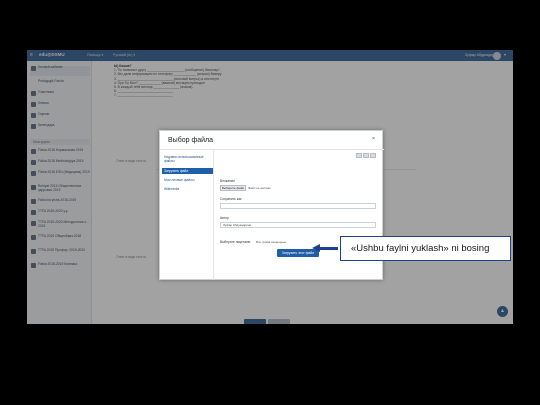 This screenshot has width=540, height=405. Describe the element at coordinates (190, 140) in the screenshot. I see `dialog-title: Выбор файла` at that location.